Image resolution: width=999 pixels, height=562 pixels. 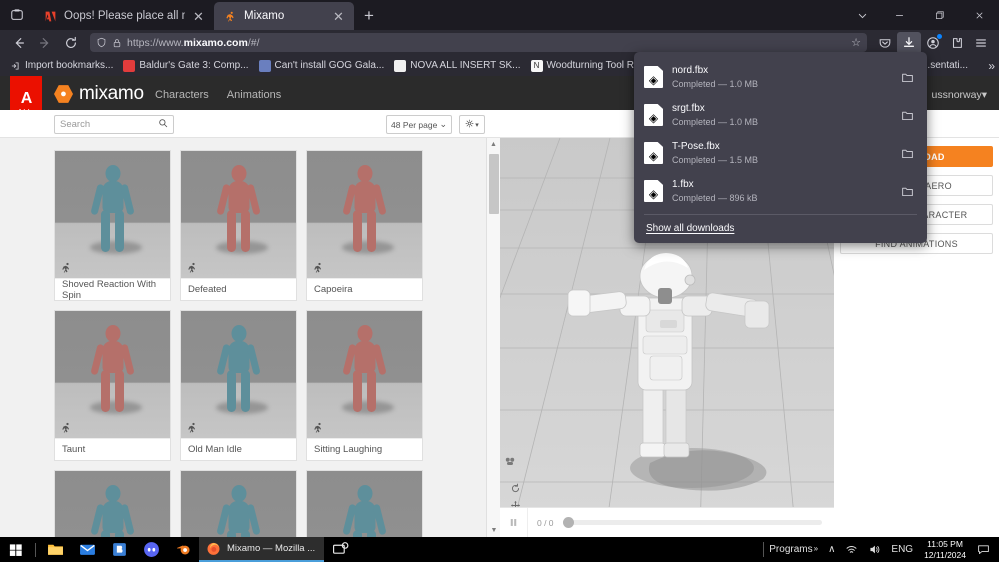 I want to click on mixamo-logo: ● mixamo, so click(x=99, y=94).